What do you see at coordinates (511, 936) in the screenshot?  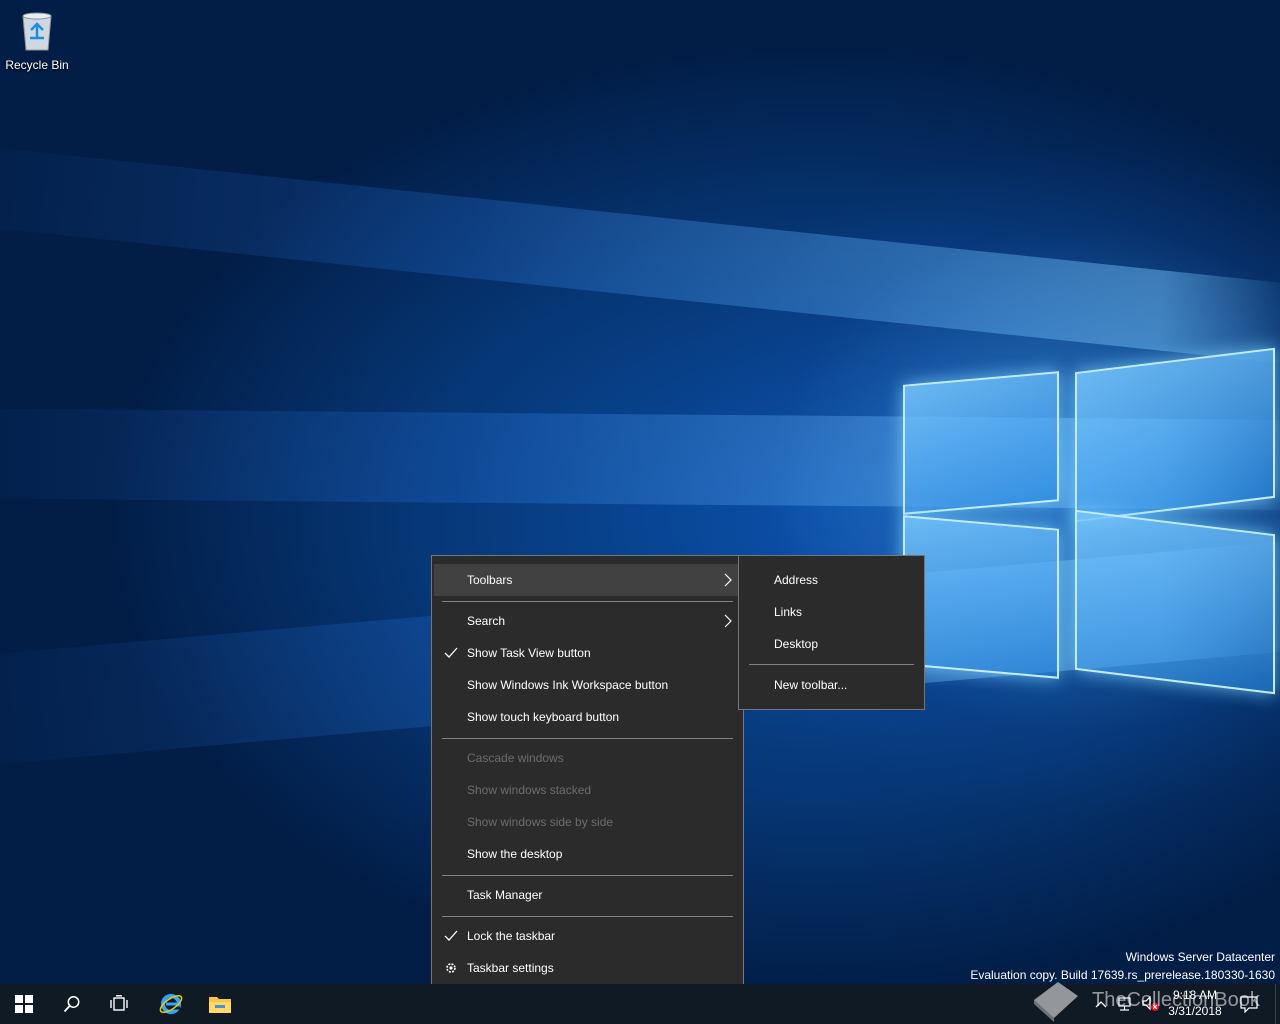 I see `menu-item-label: Lock the taskbar` at bounding box center [511, 936].